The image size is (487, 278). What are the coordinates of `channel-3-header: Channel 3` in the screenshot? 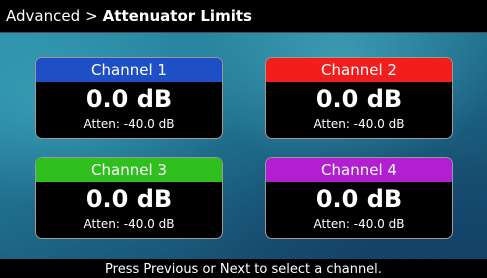 It's located at (129, 170).